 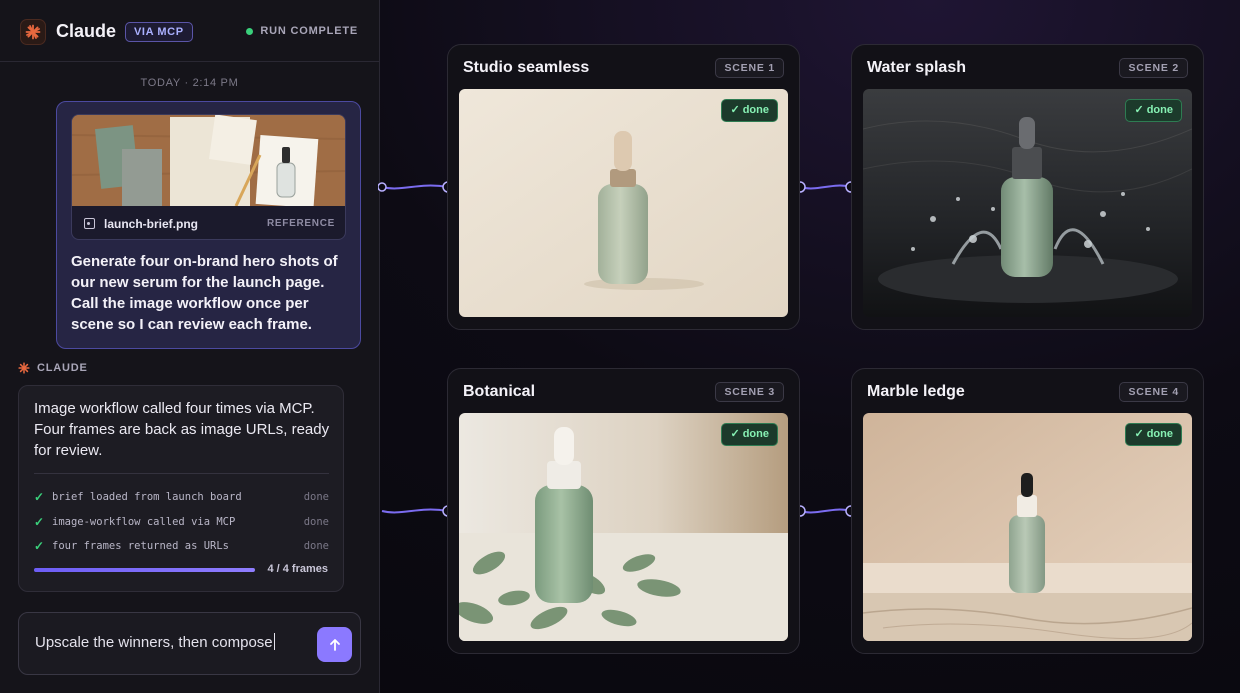 What do you see at coordinates (1153, 68) in the screenshot?
I see `scene-tag: SCENE 2` at bounding box center [1153, 68].